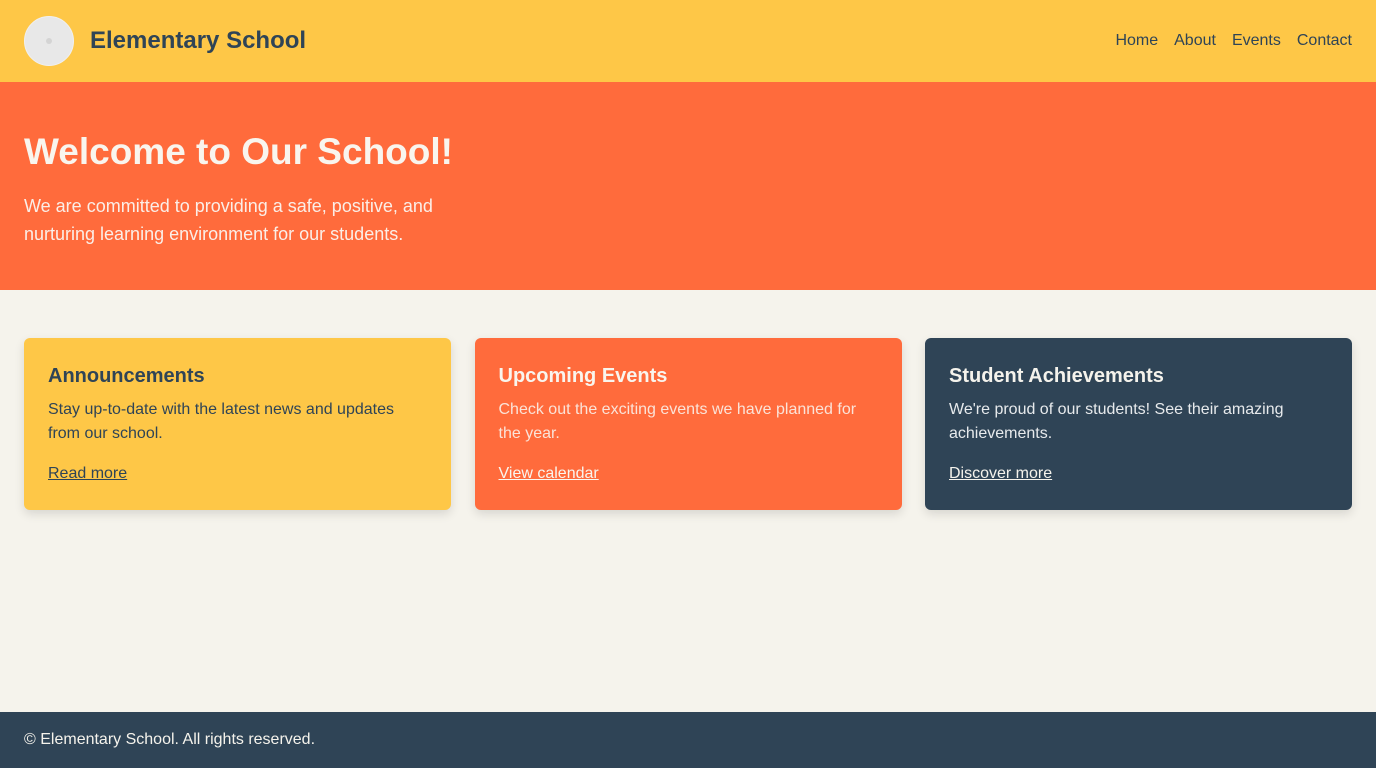 Image resolution: width=1376 pixels, height=768 pixels. What do you see at coordinates (238, 151) in the screenshot?
I see `hero-title: Welcome to Our School!` at bounding box center [238, 151].